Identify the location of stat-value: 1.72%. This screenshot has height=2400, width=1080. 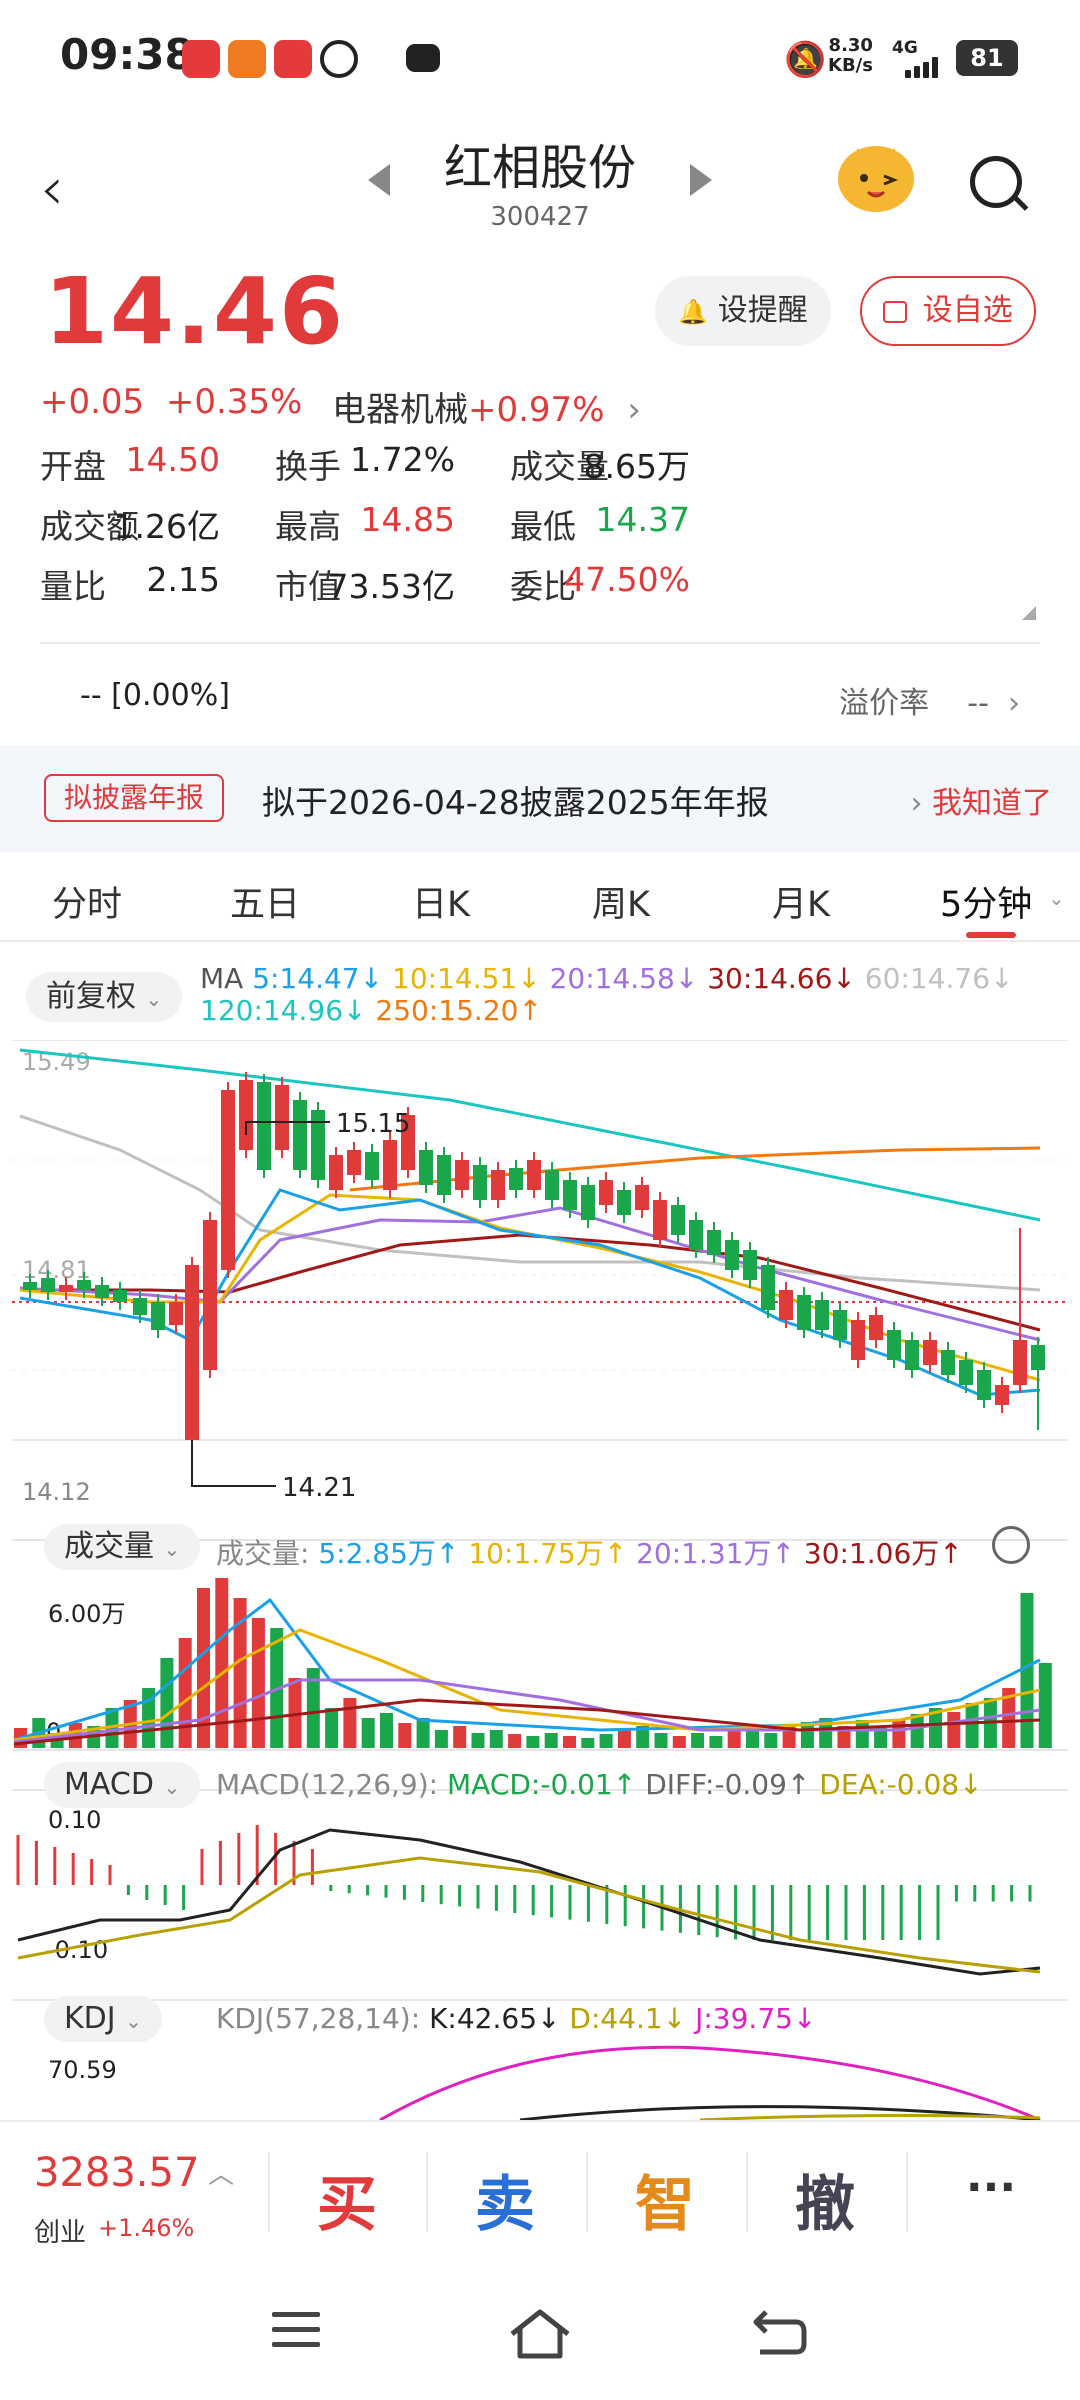
(402, 459).